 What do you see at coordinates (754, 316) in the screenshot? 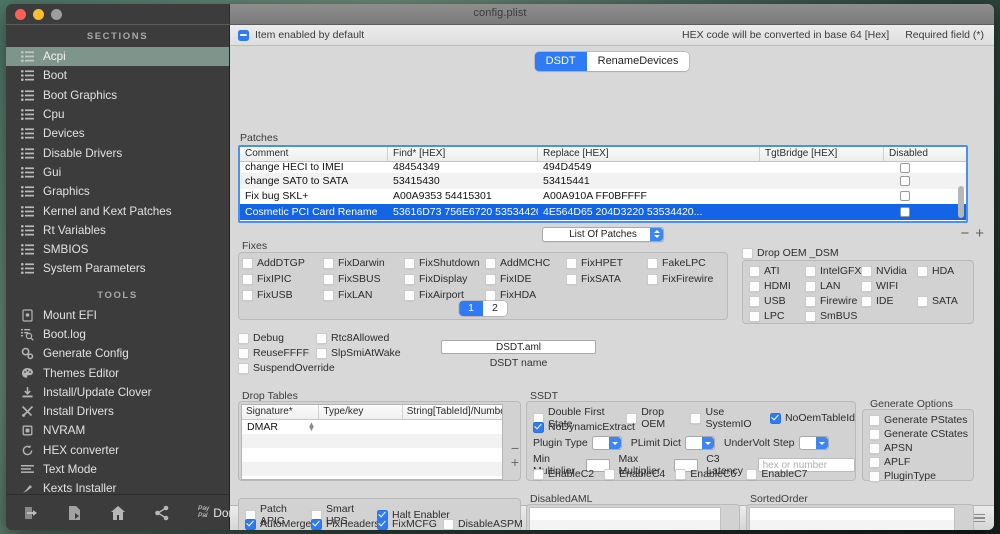
I see `dsm-lpc-box` at bounding box center [754, 316].